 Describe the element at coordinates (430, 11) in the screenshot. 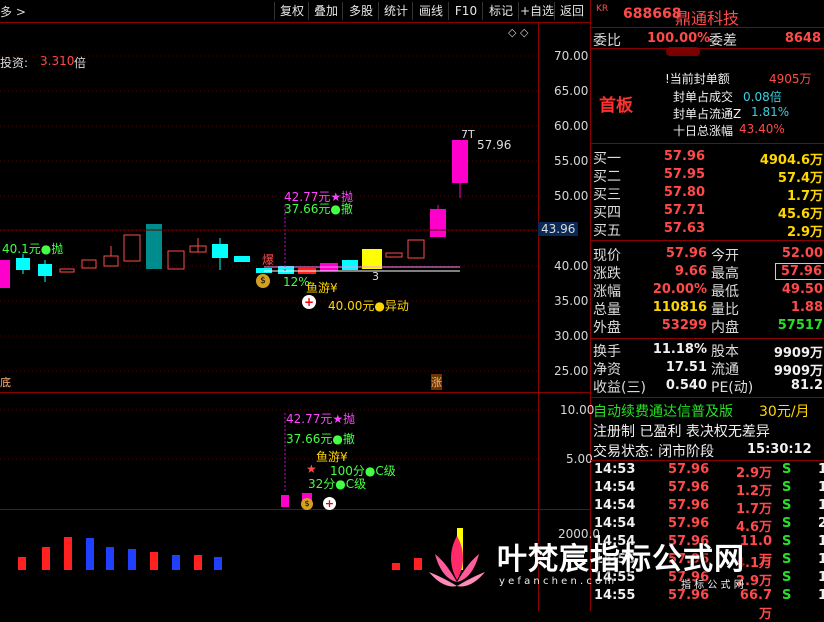

I see `toolbar-draw-button: 画线` at that location.